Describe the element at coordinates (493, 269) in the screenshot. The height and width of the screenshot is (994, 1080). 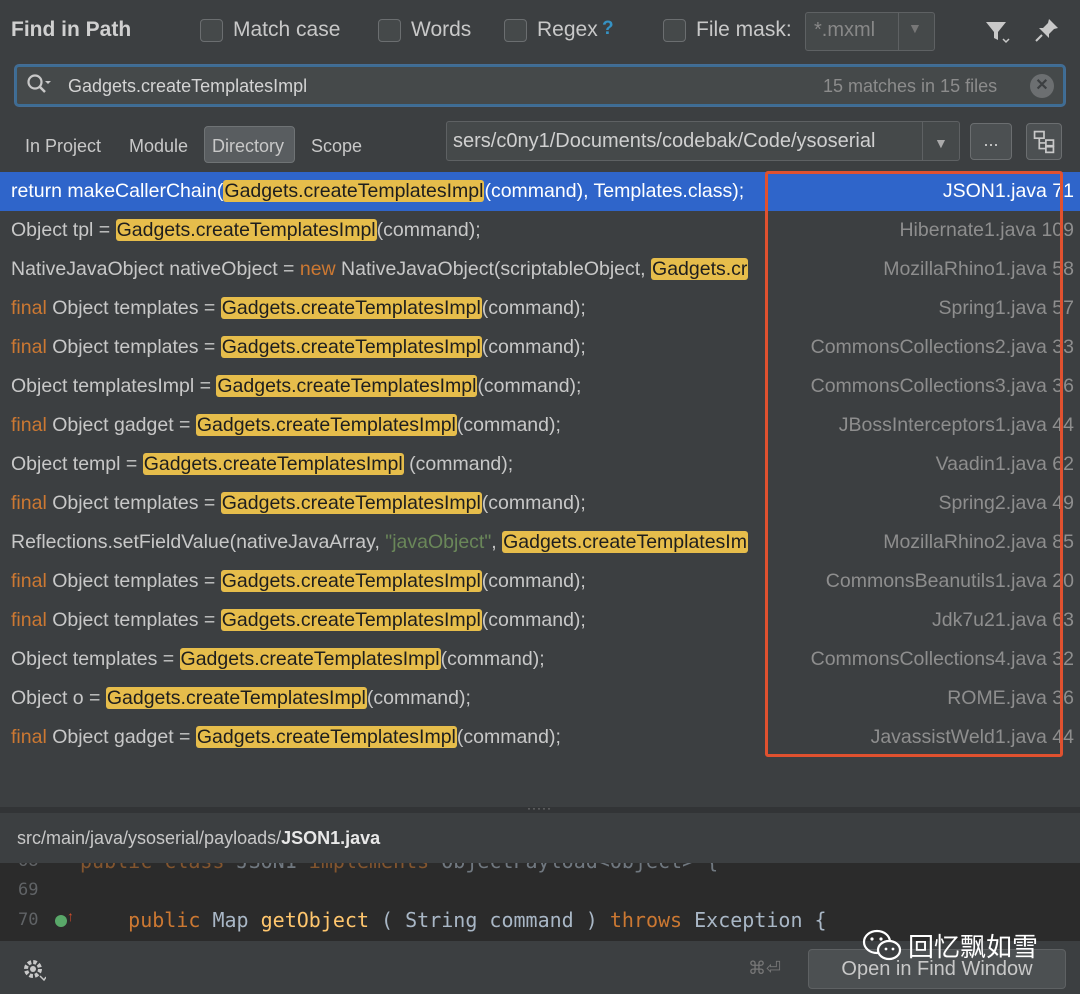
I see `code-token: NativeJavaObject(scriptableObject,` at that location.